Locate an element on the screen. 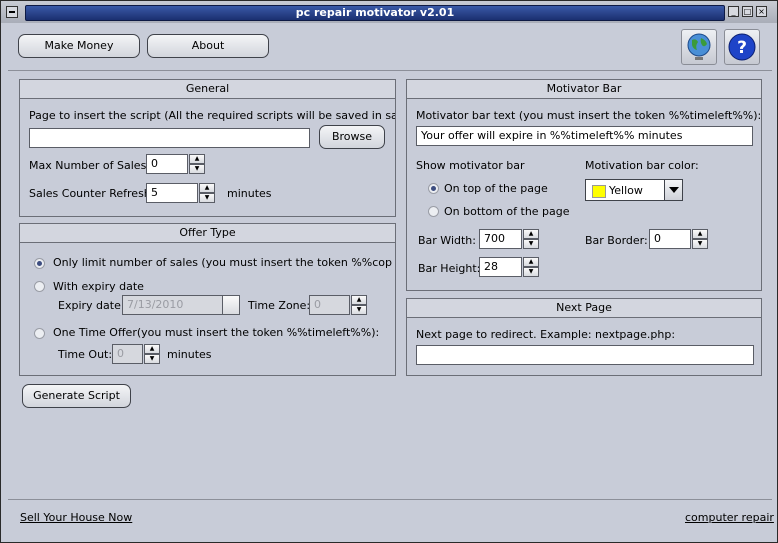 The image size is (778, 543). bar-border-input: 0 is located at coordinates (670, 239).